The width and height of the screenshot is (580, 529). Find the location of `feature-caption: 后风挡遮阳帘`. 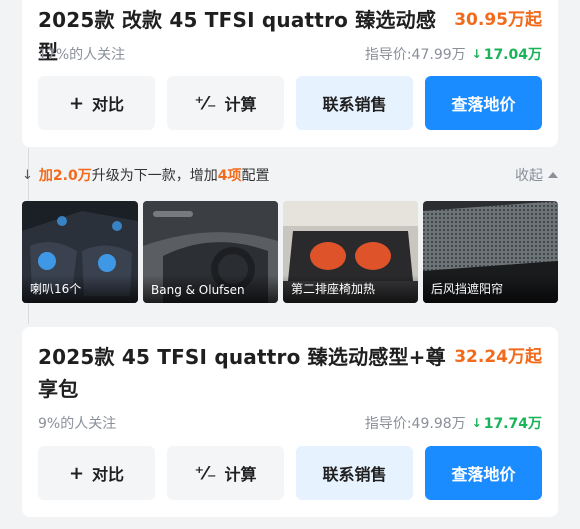

feature-caption: 后风挡遮阳帘 is located at coordinates (490, 289).